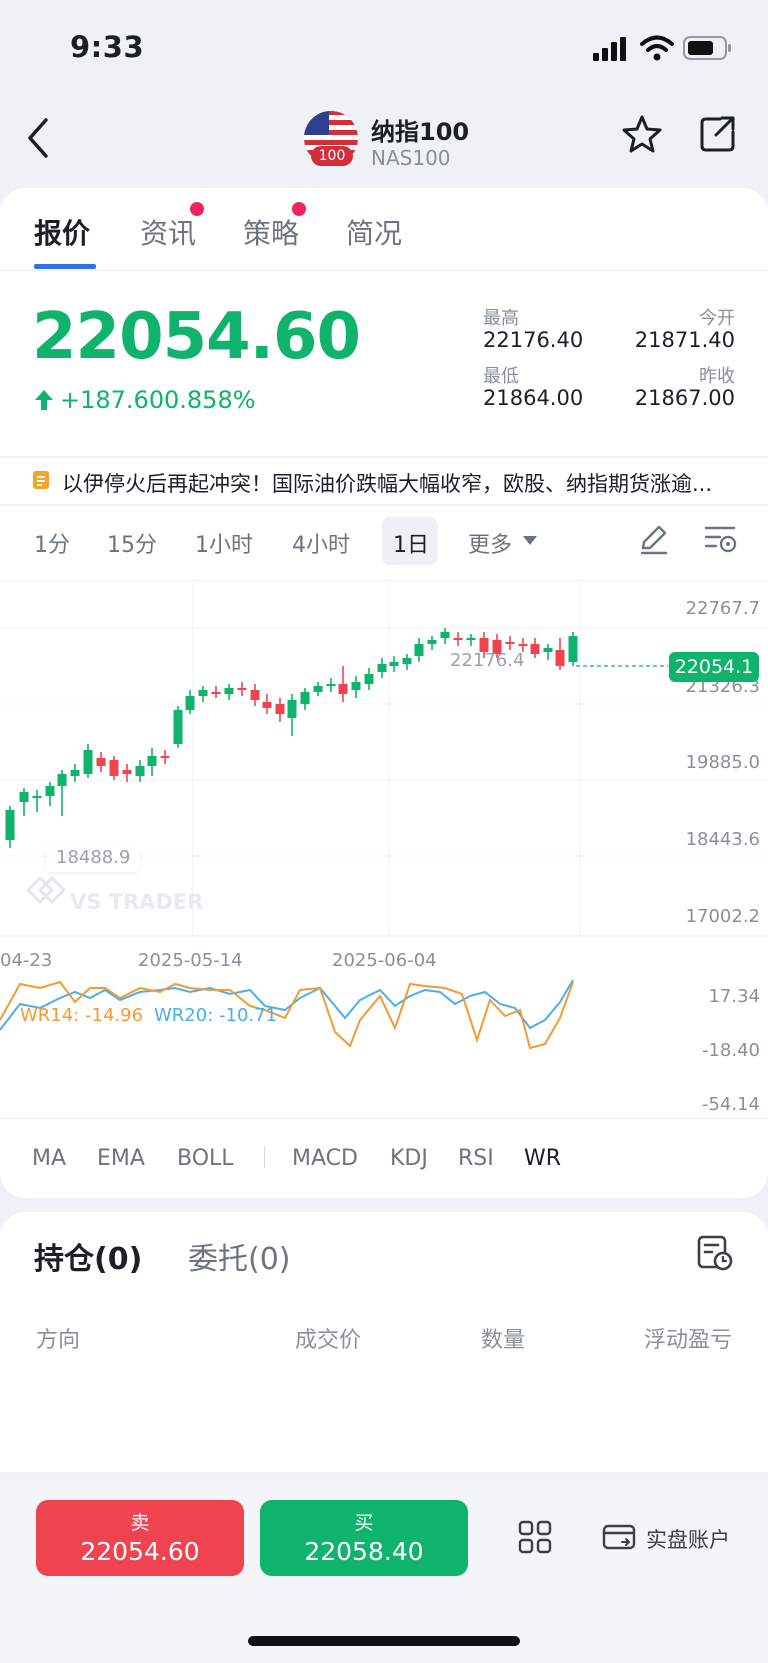 This screenshot has width=768, height=1663. Describe the element at coordinates (721, 540) in the screenshot. I see `chart-settings-icon` at that location.